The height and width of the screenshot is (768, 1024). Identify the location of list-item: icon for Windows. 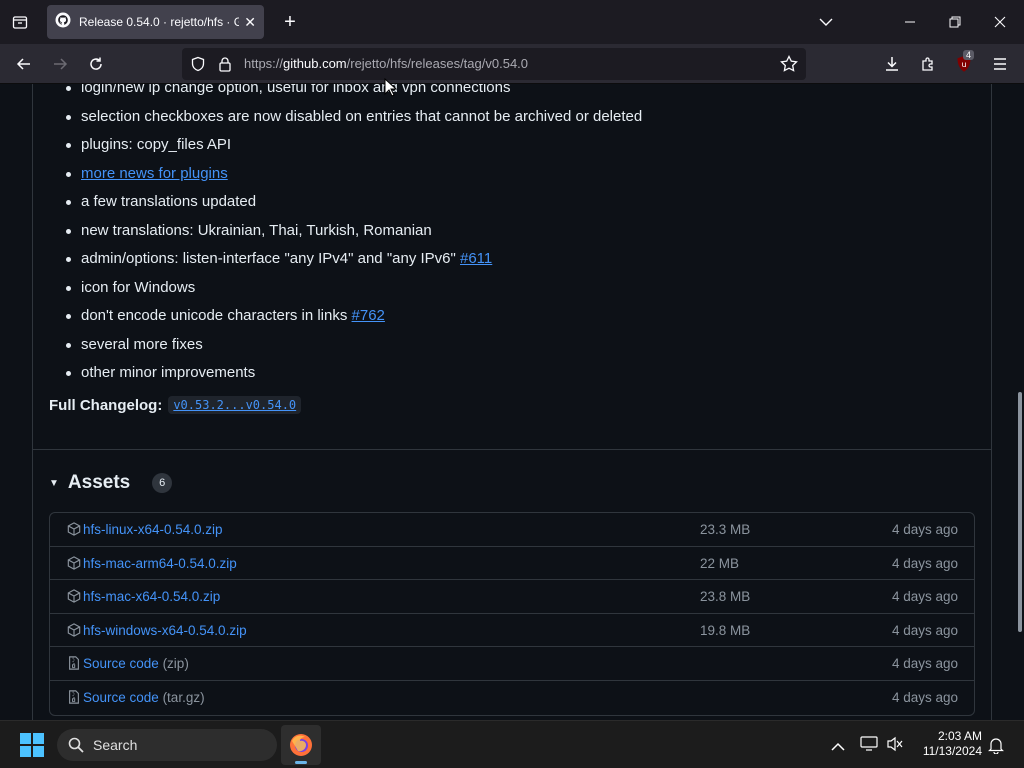
(354, 288).